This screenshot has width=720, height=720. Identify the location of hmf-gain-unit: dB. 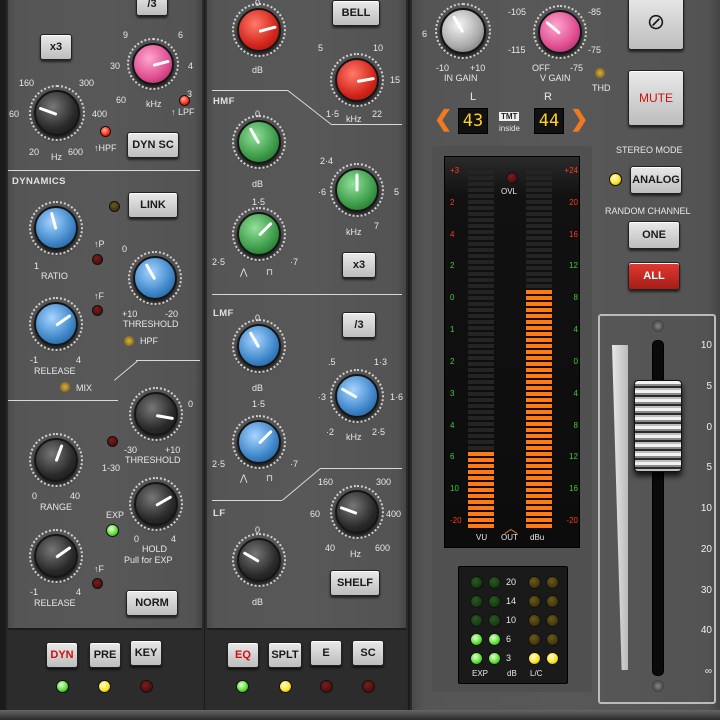
(258, 184).